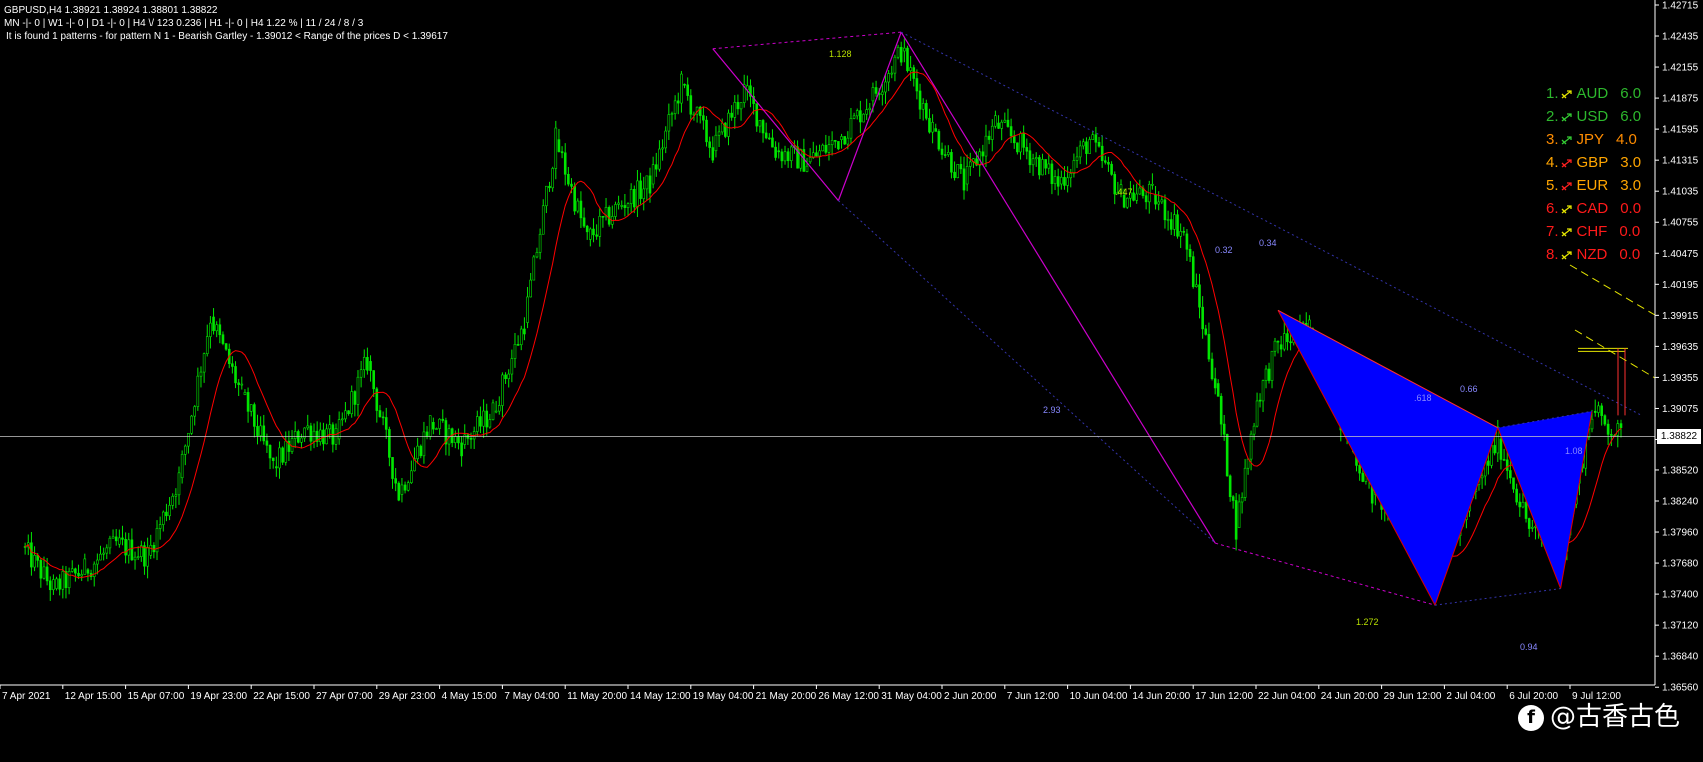  I want to click on currency-strength-row: 4. GBP 3.0, so click(1593, 163).